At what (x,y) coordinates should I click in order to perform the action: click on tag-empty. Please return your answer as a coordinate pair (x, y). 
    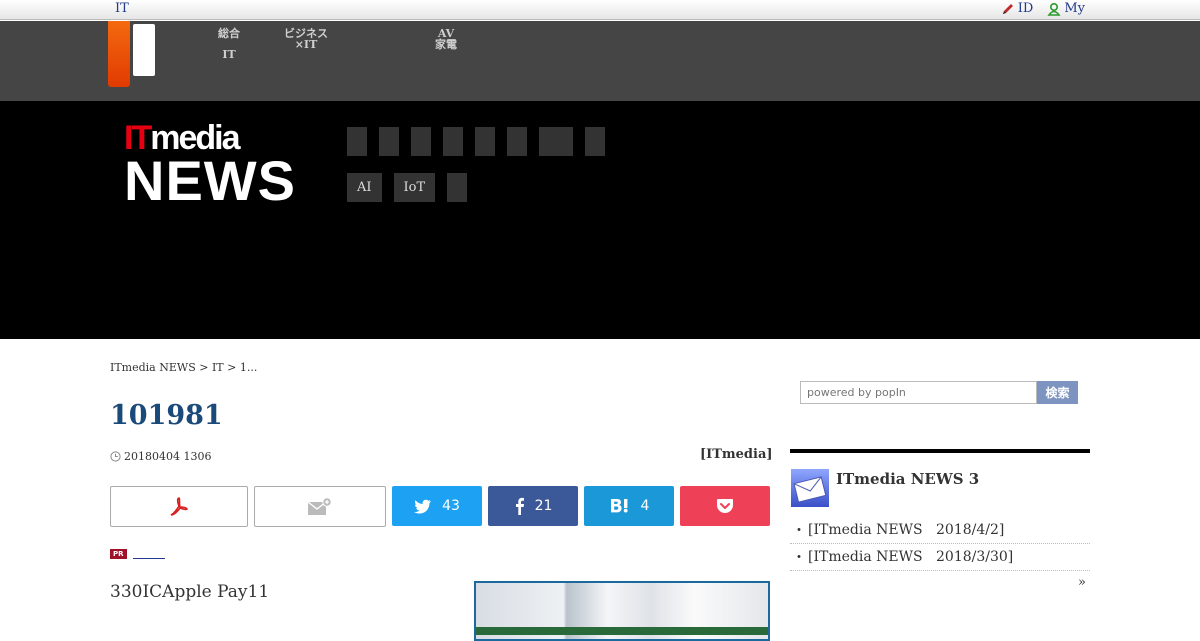
    Looking at the image, I should click on (457, 187).